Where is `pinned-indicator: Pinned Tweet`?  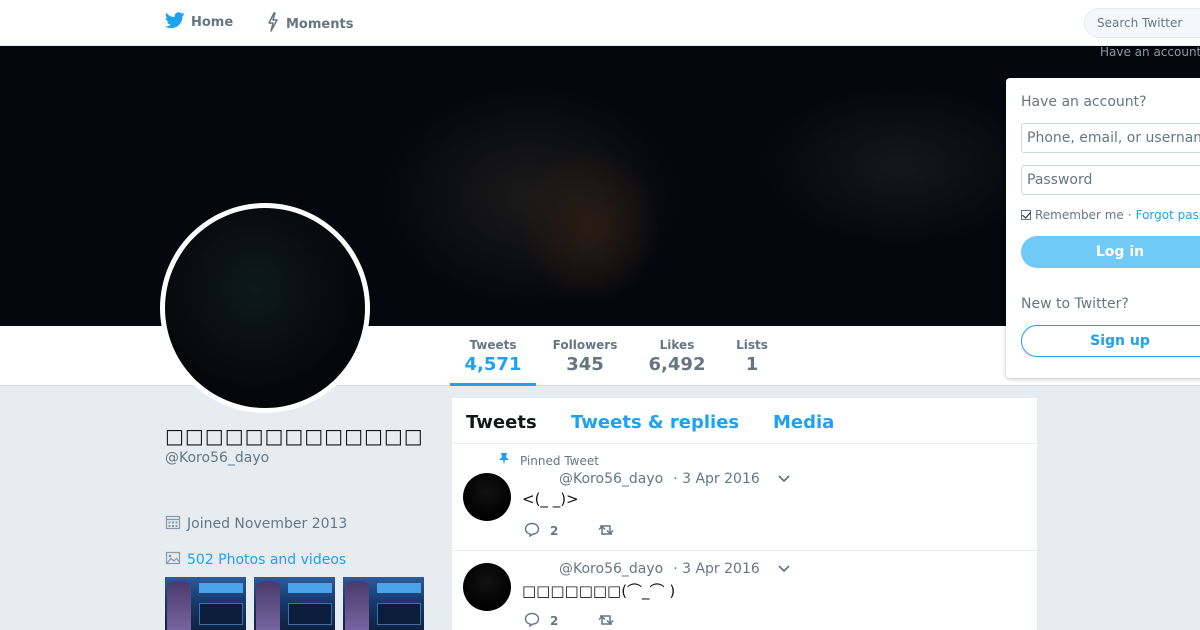 pinned-indicator: Pinned Tweet is located at coordinates (548, 460).